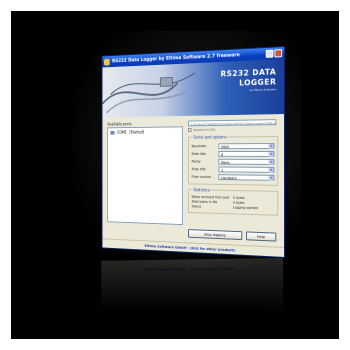 This screenshot has height=350, width=350. Describe the element at coordinates (278, 53) in the screenshot. I see `close-icon` at that location.